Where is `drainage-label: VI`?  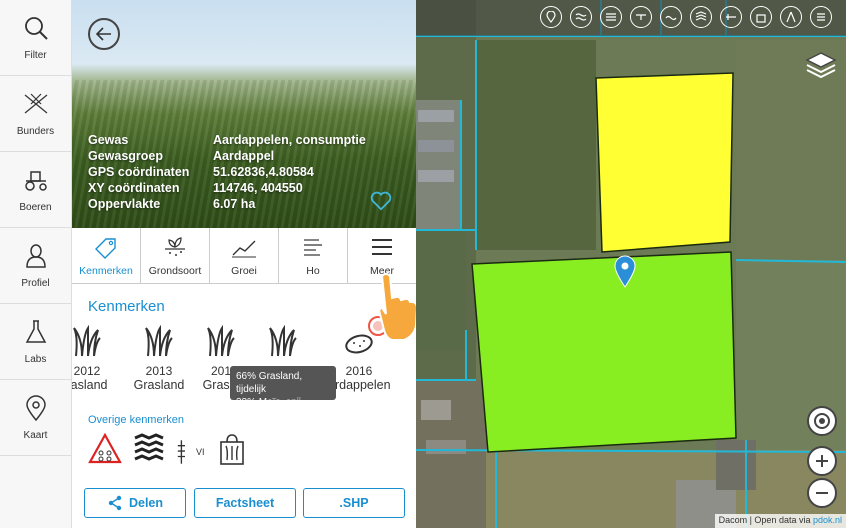
drainage-label: VI is located at coordinates (200, 452).